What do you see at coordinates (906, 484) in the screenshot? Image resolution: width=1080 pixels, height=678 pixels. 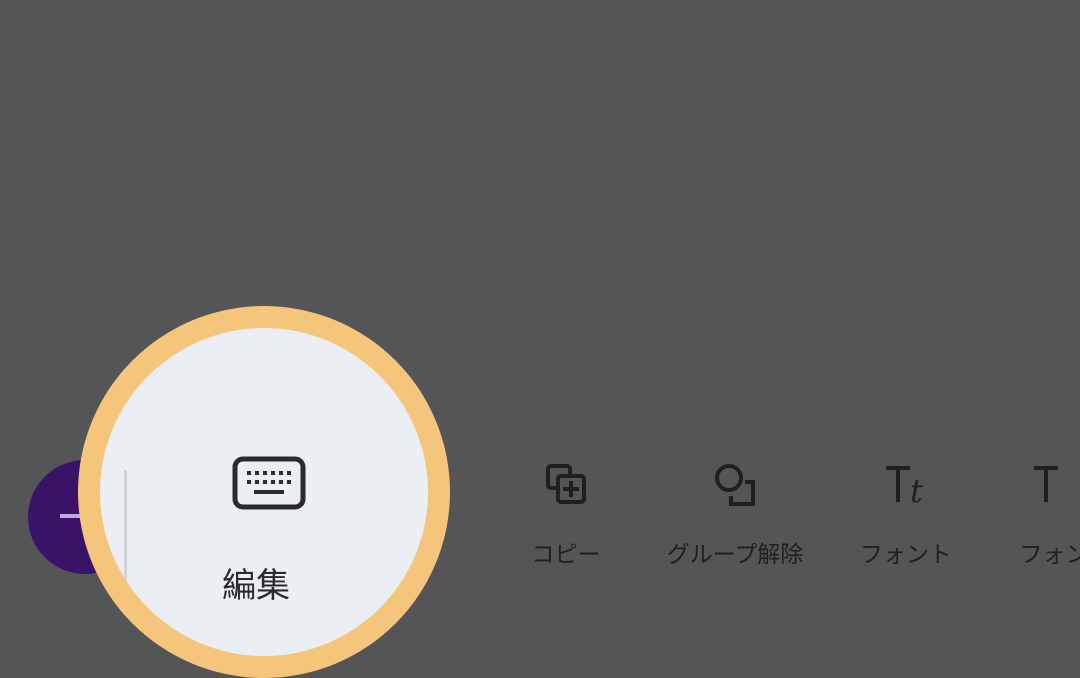 I see `font-icon: t` at bounding box center [906, 484].